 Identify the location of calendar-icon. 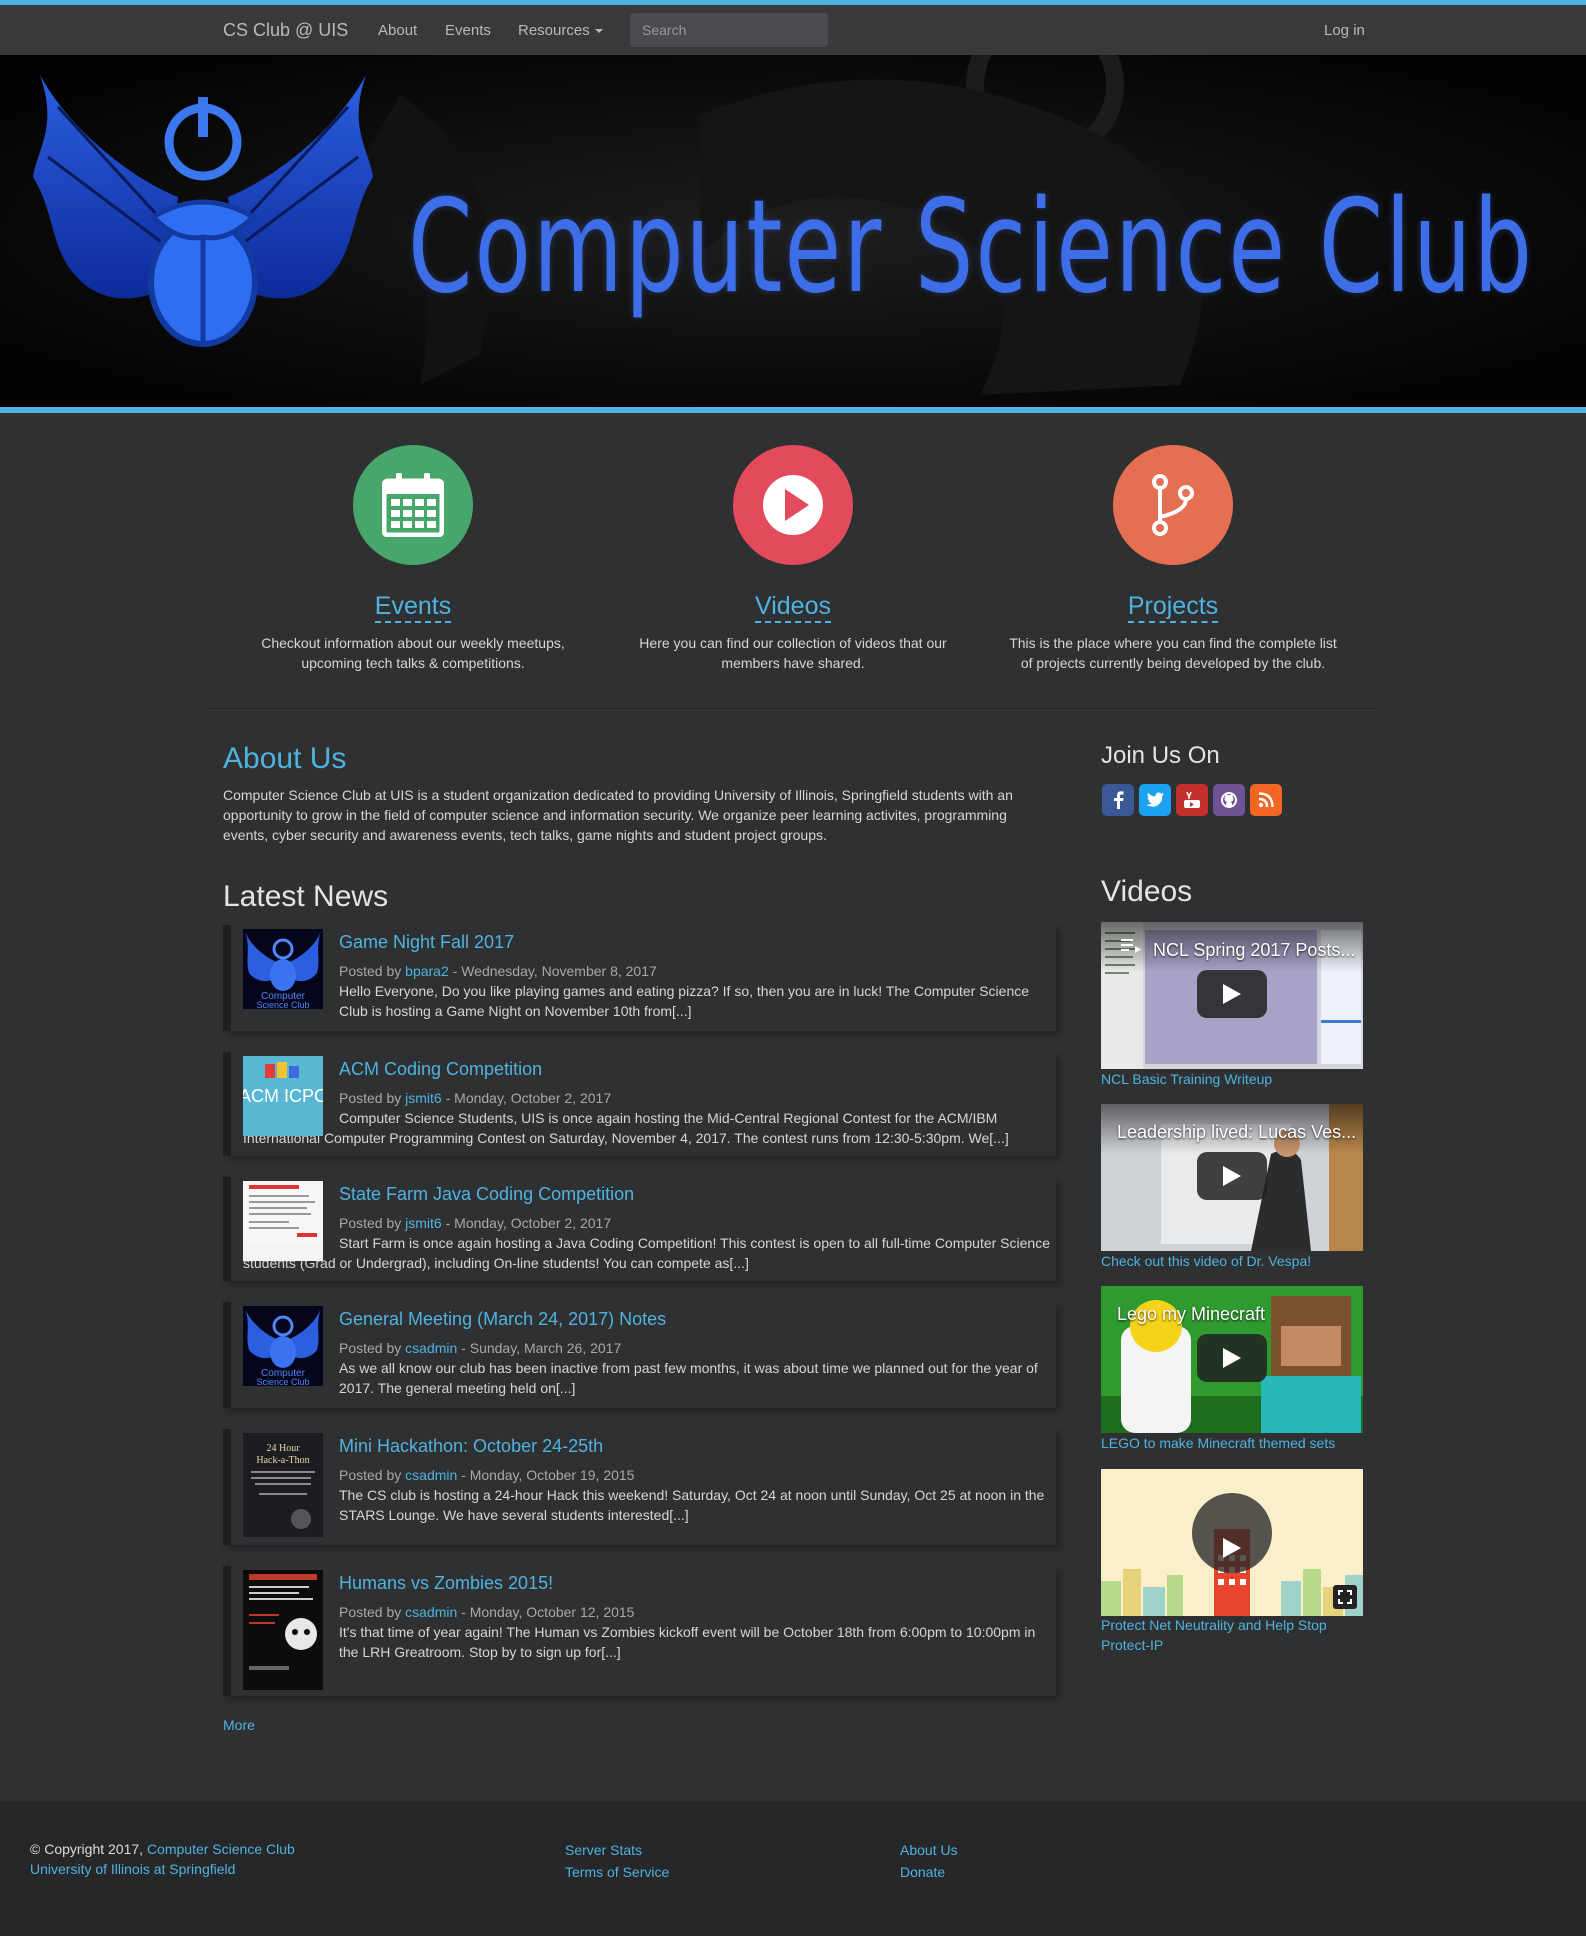
(413, 505).